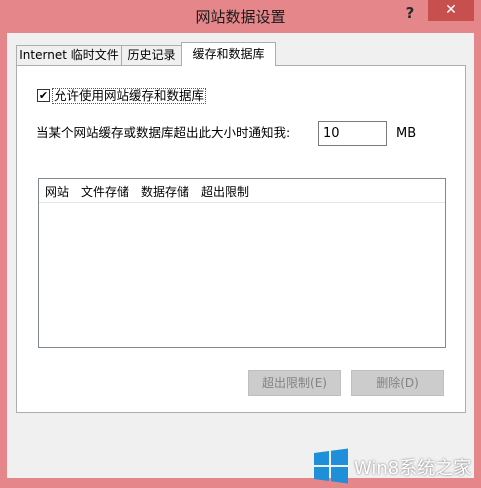  What do you see at coordinates (129, 96) in the screenshot?
I see `allow-cache-label: 允许使用网站缓存和数据库` at bounding box center [129, 96].